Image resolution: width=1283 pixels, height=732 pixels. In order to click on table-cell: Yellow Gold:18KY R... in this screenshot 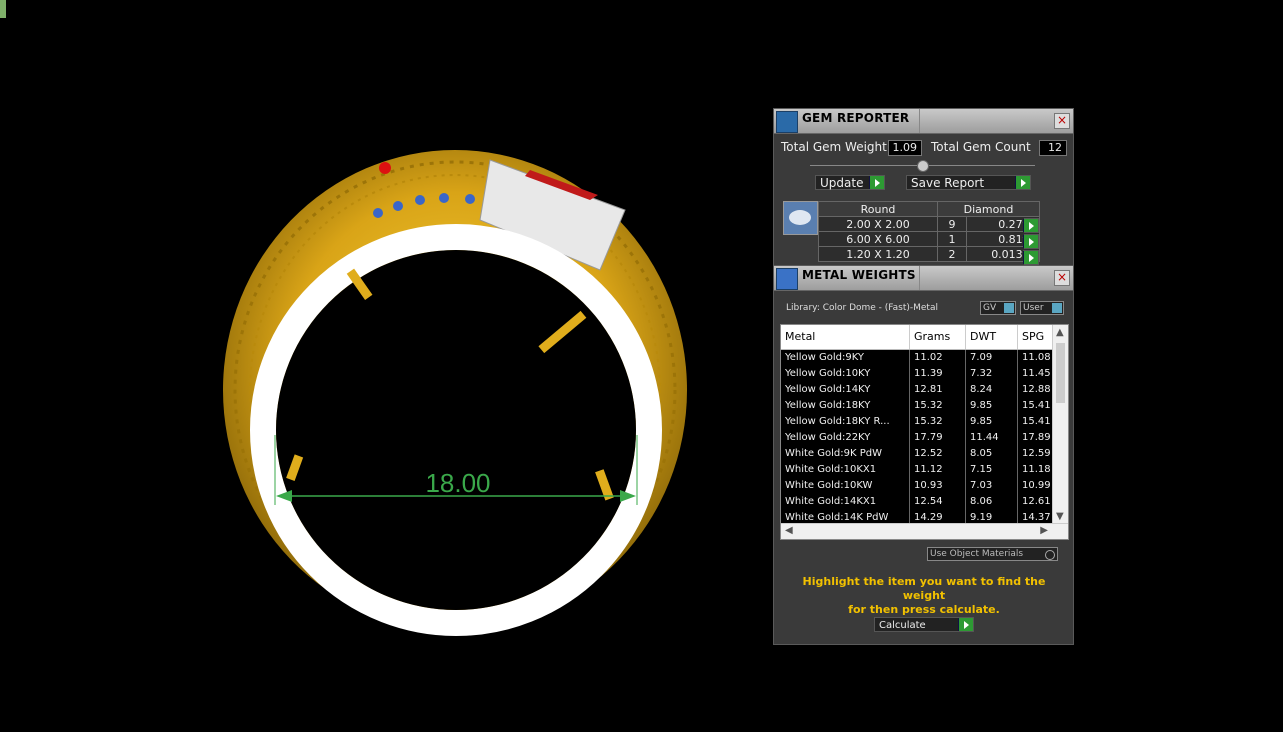, I will do `click(845, 422)`.